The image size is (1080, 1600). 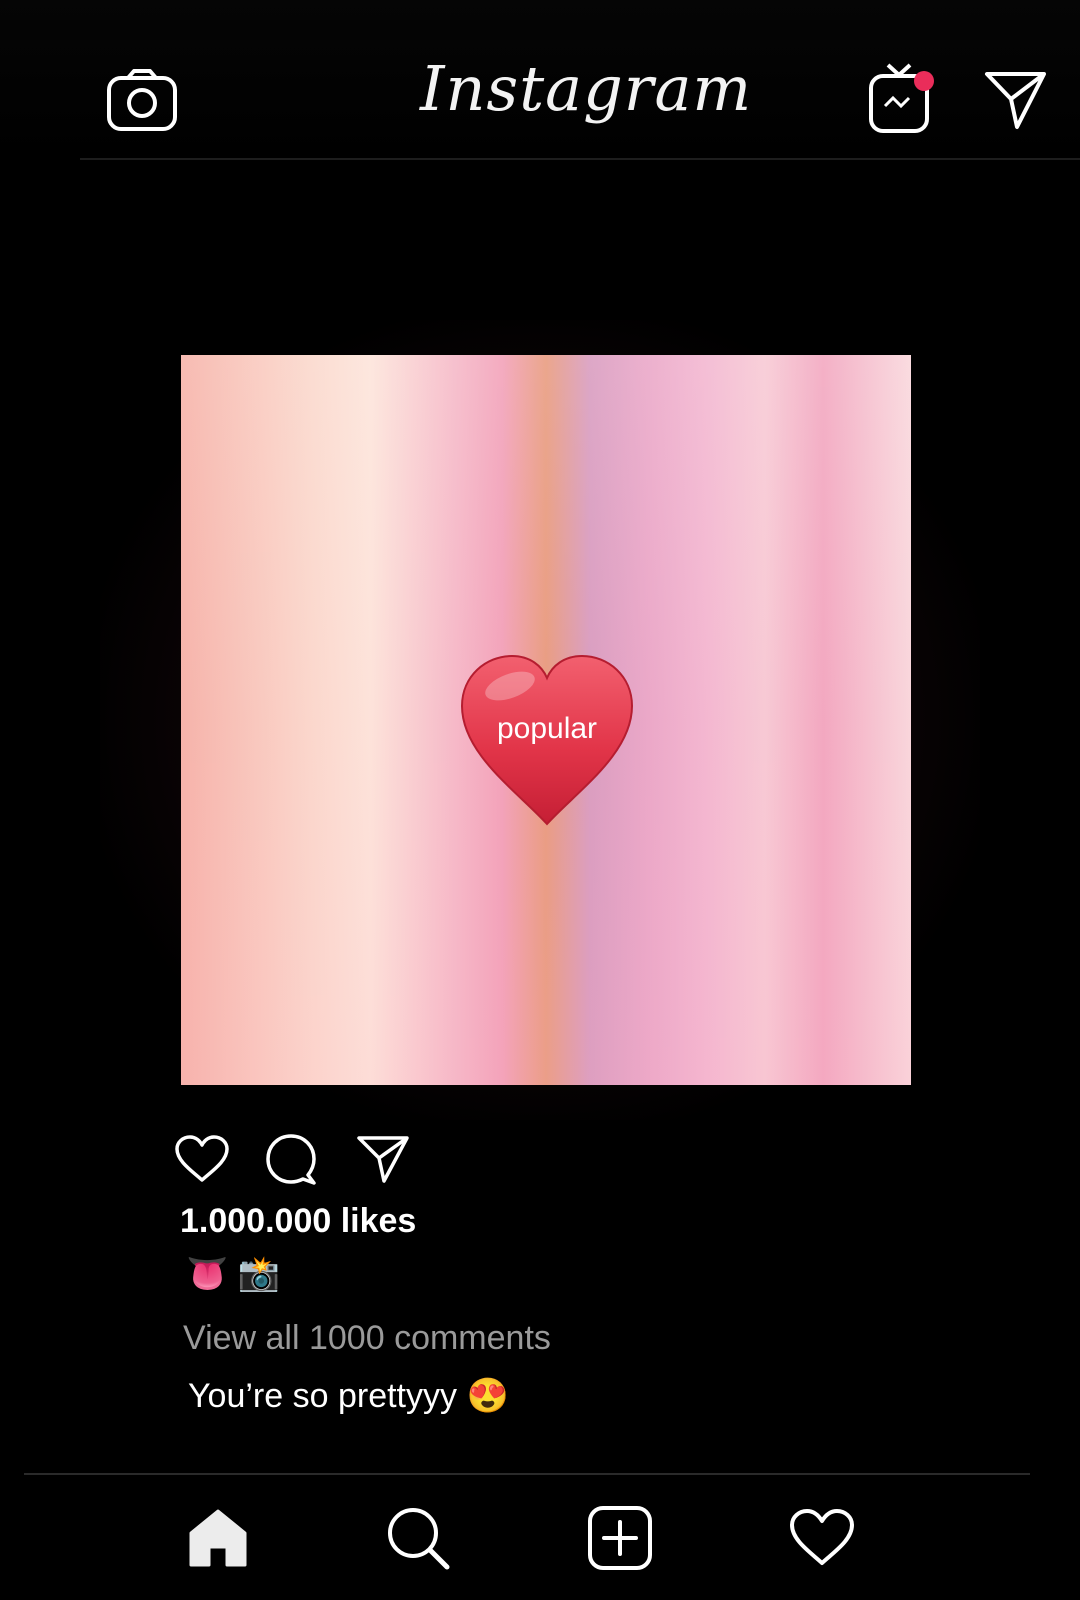 I want to click on top-bar: Instagram, so click(x=540, y=80).